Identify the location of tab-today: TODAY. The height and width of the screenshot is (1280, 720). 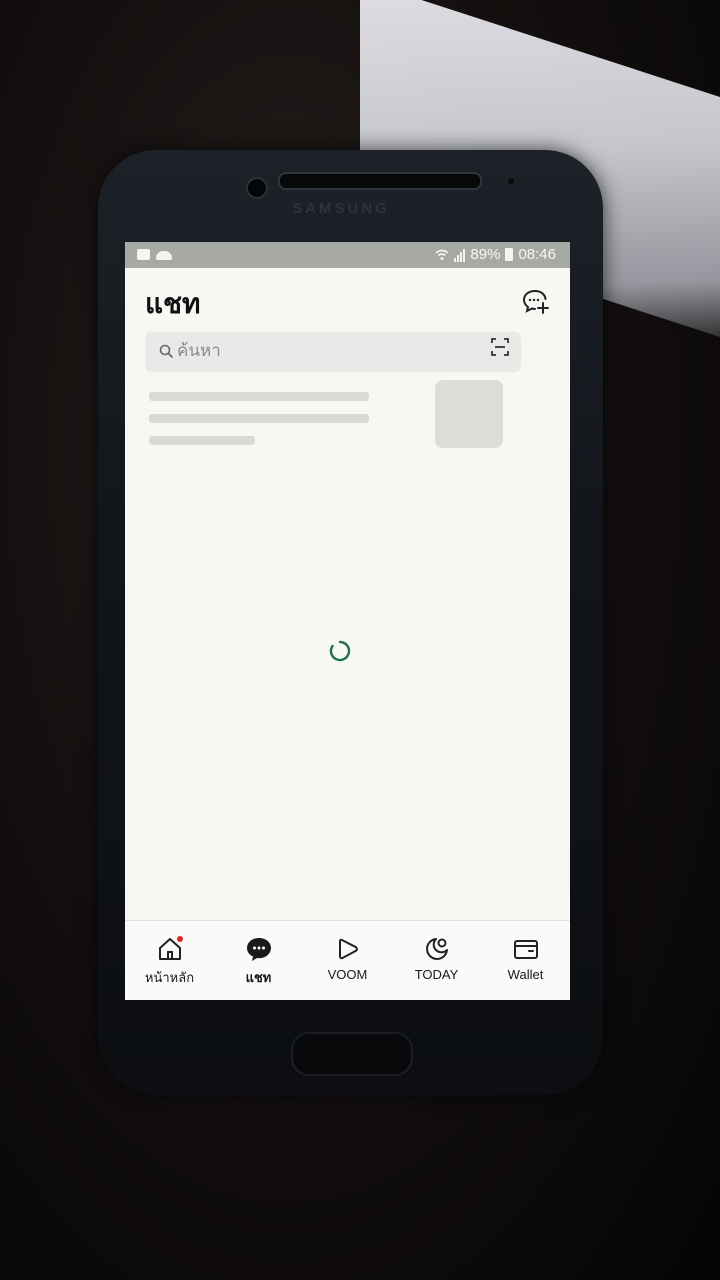
(436, 960).